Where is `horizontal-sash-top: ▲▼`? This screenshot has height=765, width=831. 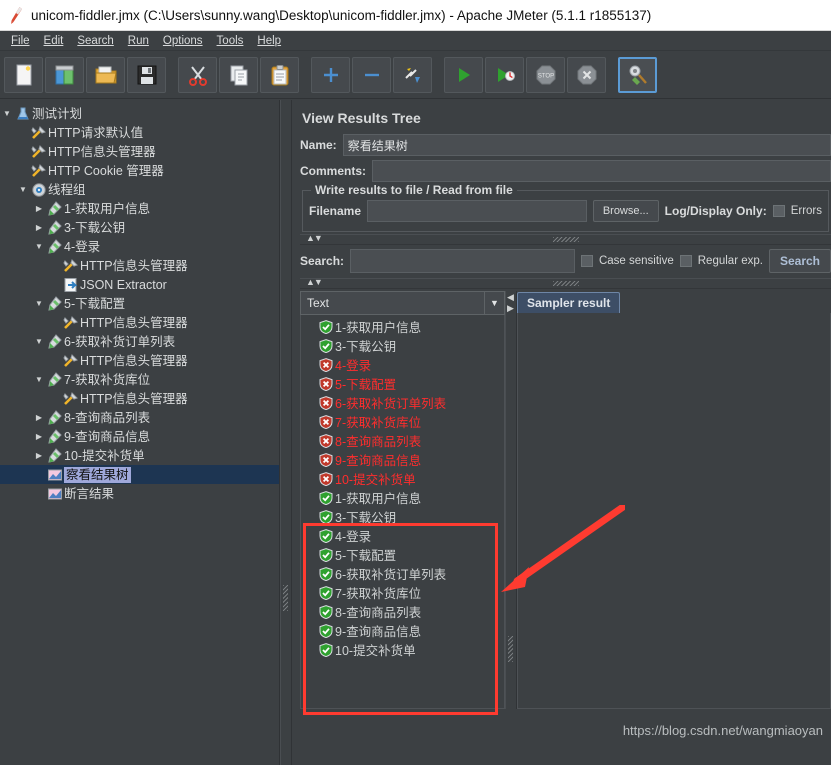 horizontal-sash-top: ▲▼ is located at coordinates (565, 239).